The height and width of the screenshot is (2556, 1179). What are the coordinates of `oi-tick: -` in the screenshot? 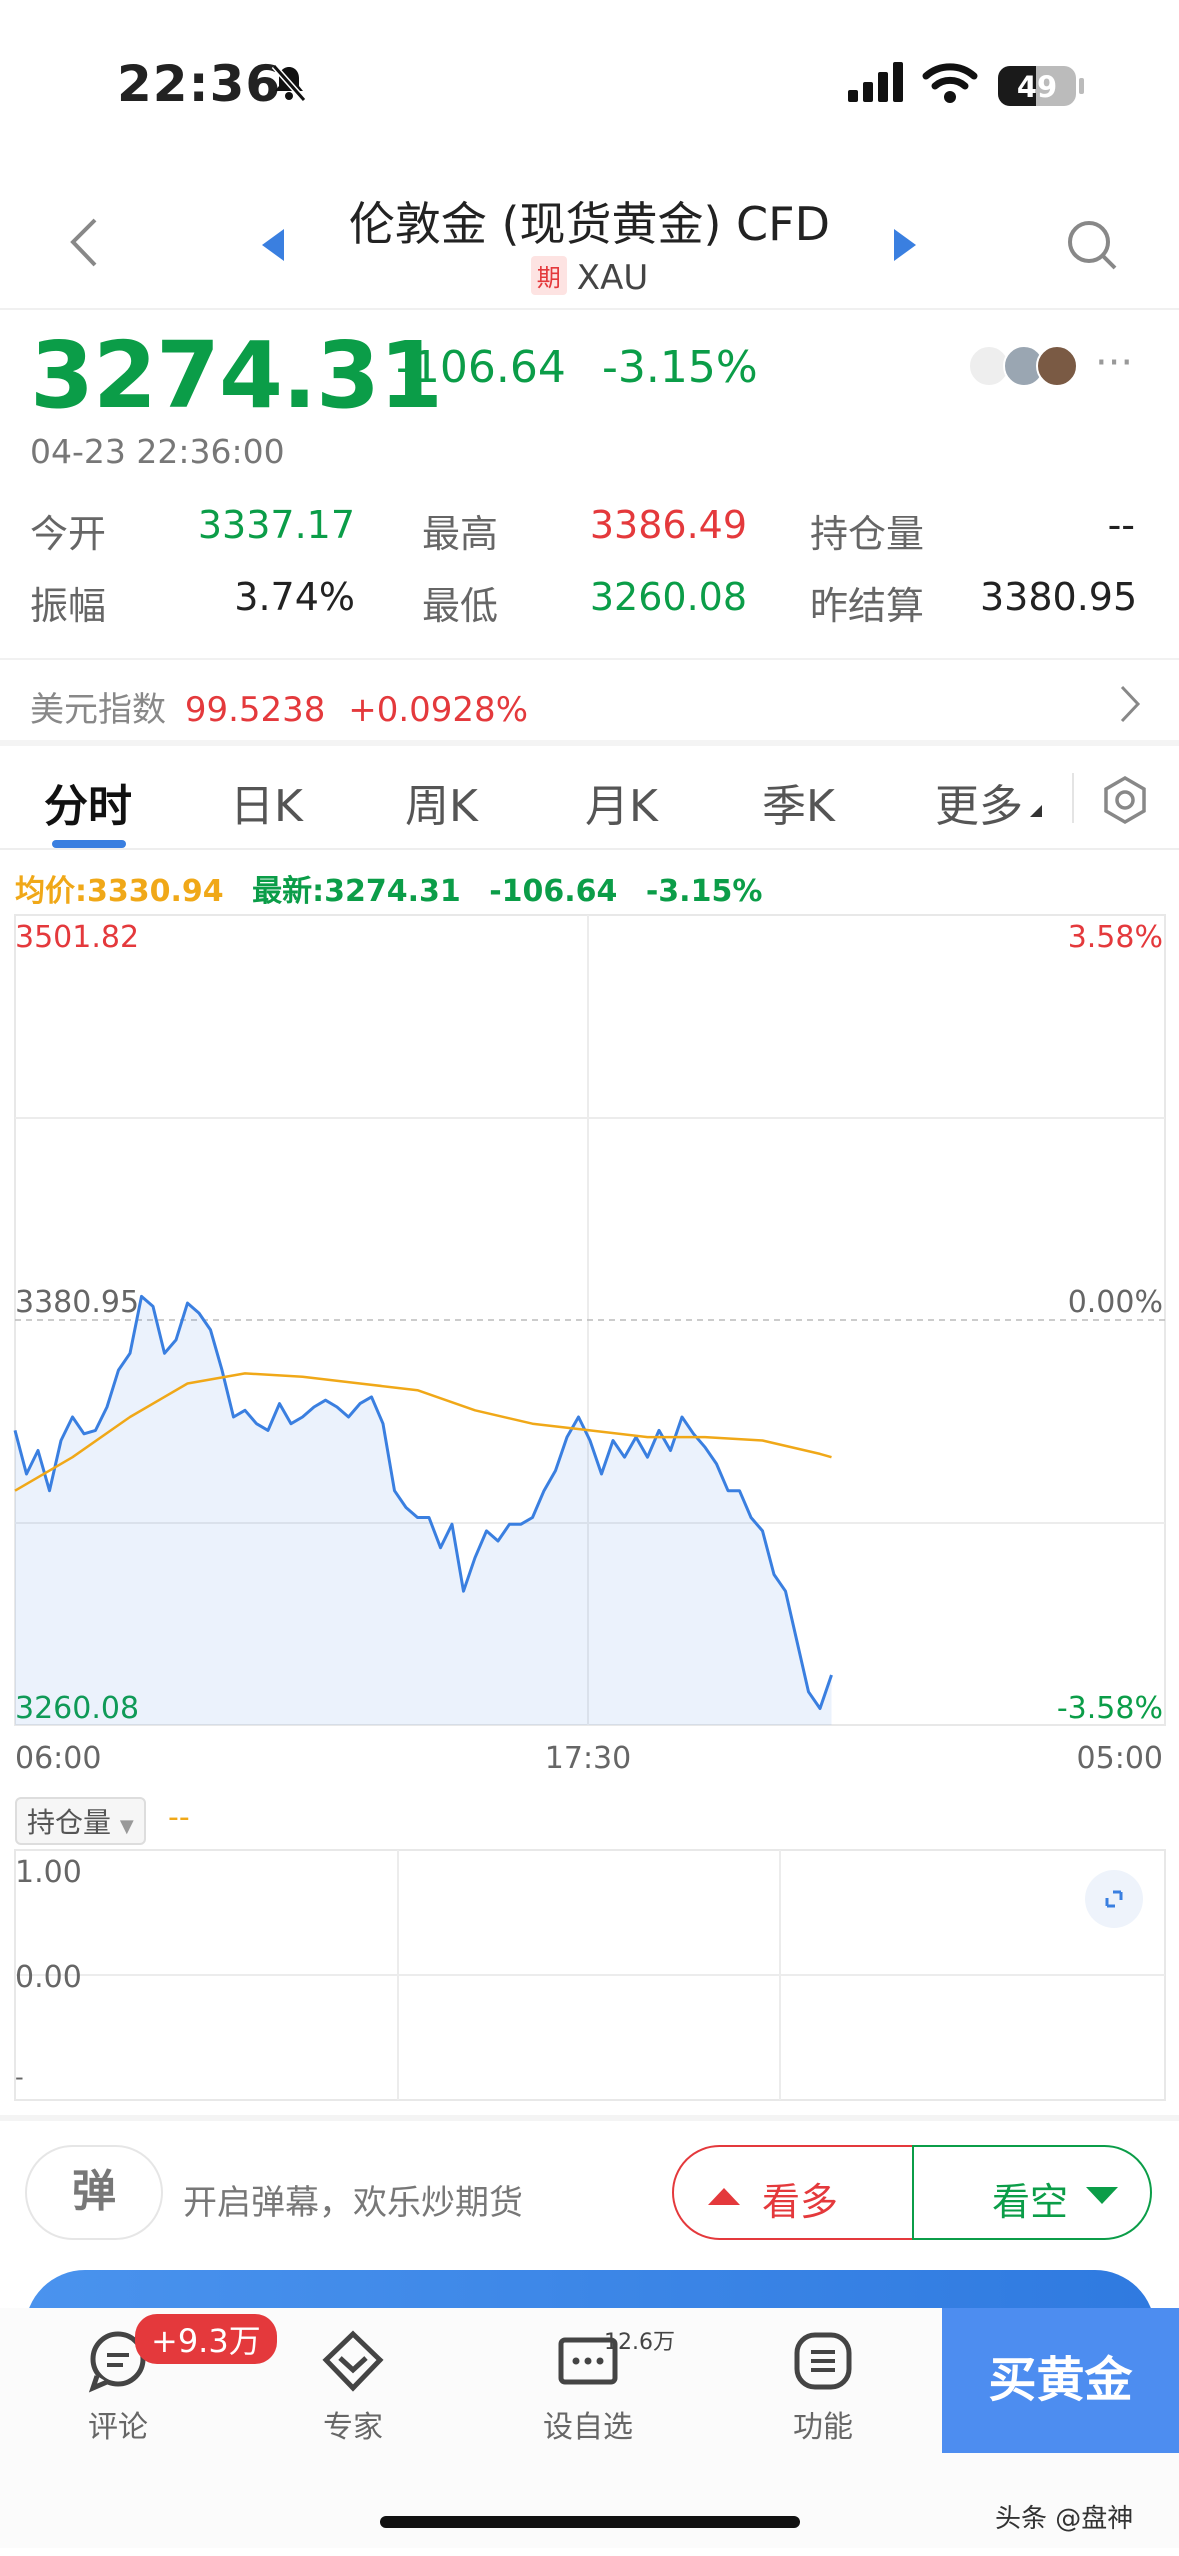 It's located at (19, 2077).